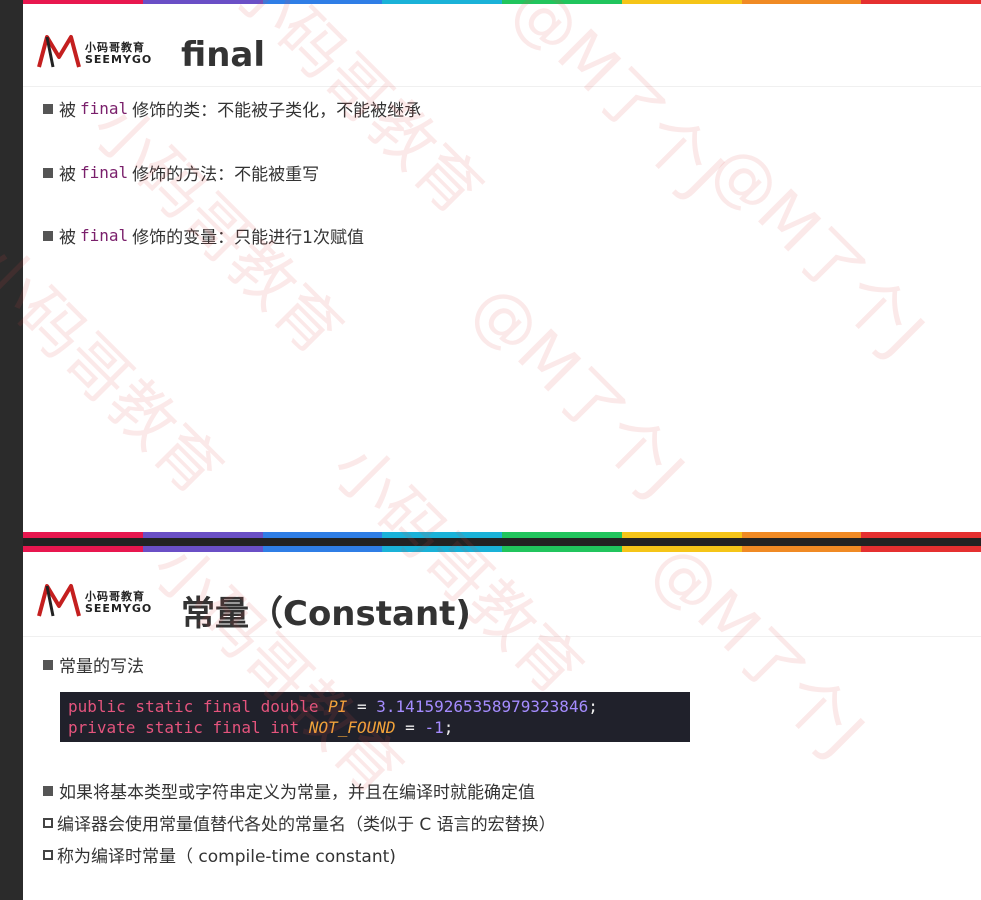  I want to click on slide-divider, so click(502, 540).